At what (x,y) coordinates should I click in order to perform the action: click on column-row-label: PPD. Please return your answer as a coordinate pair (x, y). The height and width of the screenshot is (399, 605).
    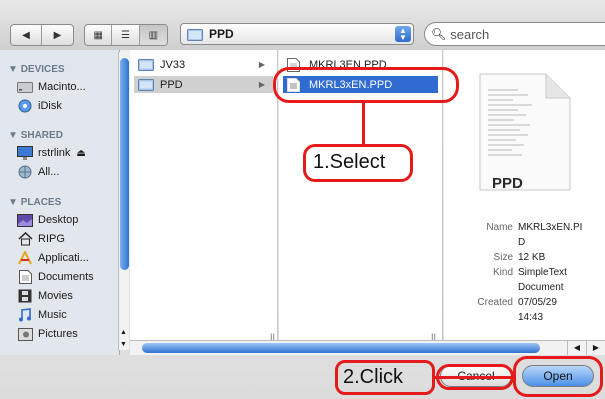
    Looking at the image, I should click on (171, 84).